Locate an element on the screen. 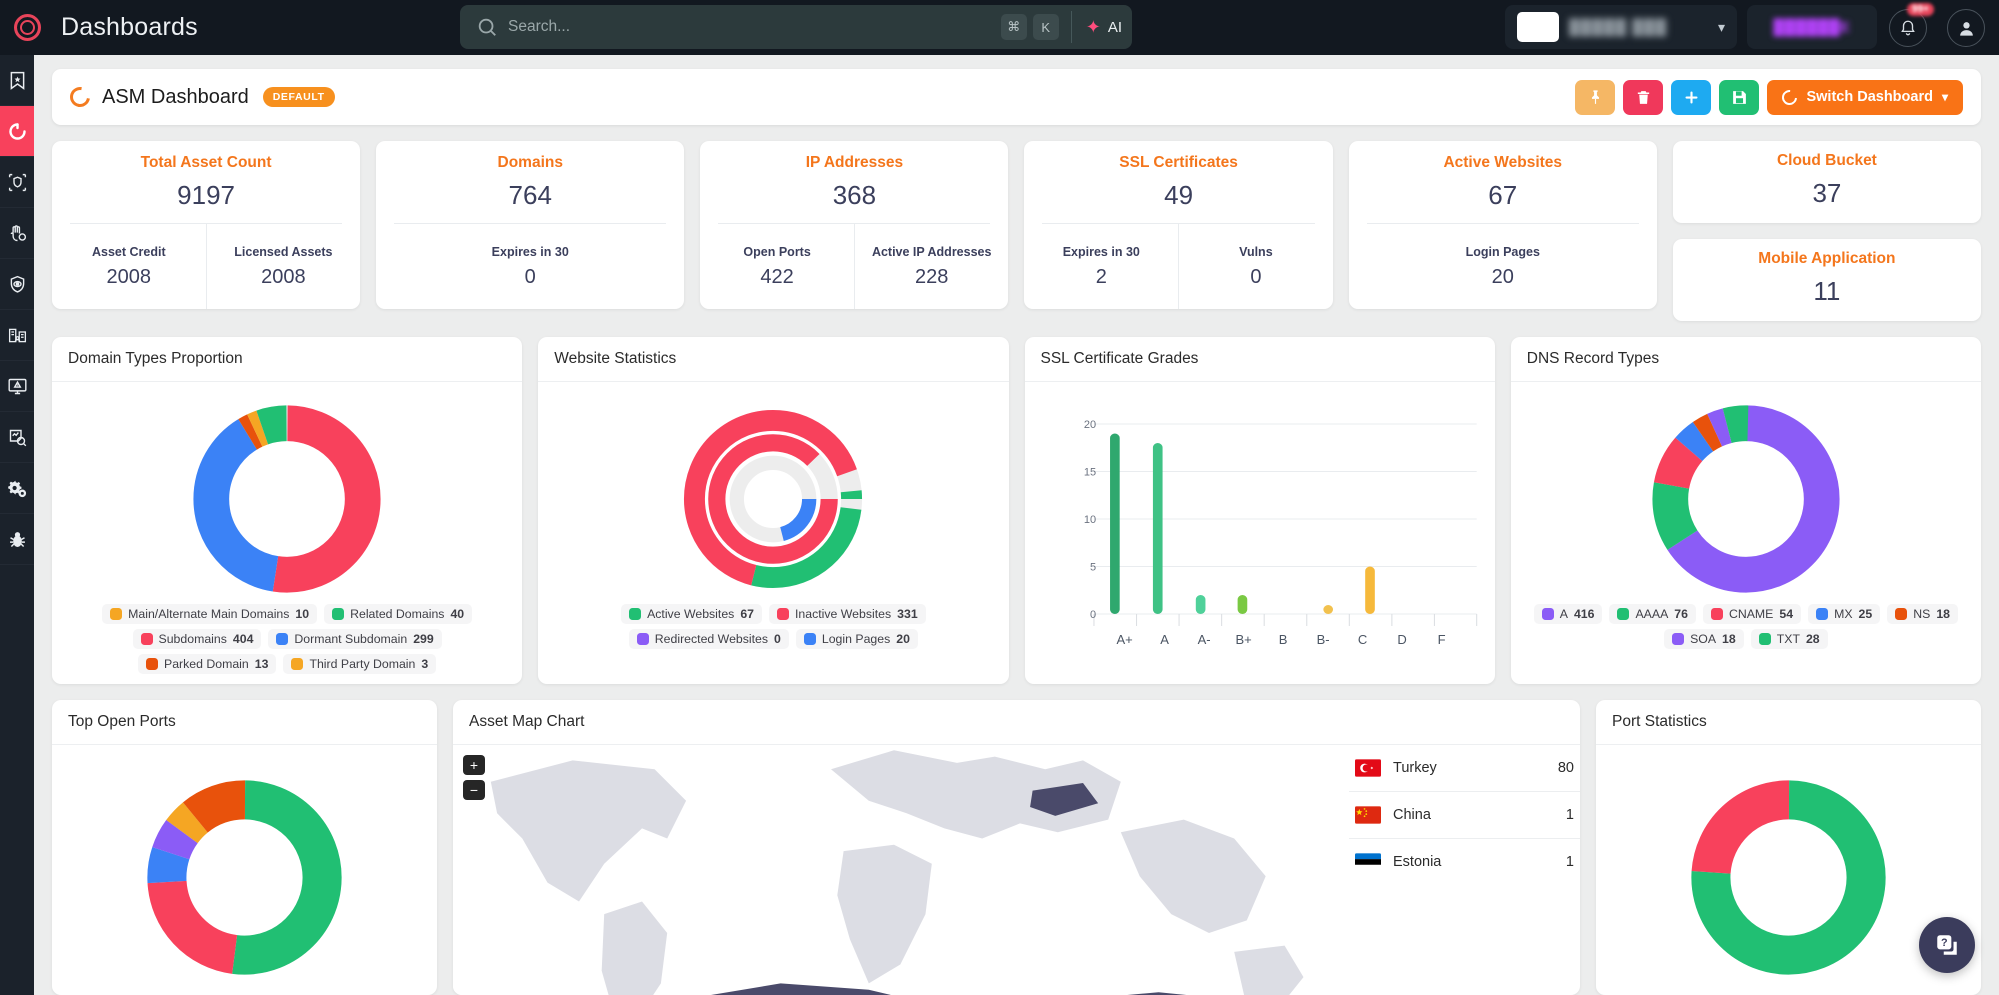 This screenshot has width=1999, height=995. legend-item: Login Pages 20 is located at coordinates (856, 639).